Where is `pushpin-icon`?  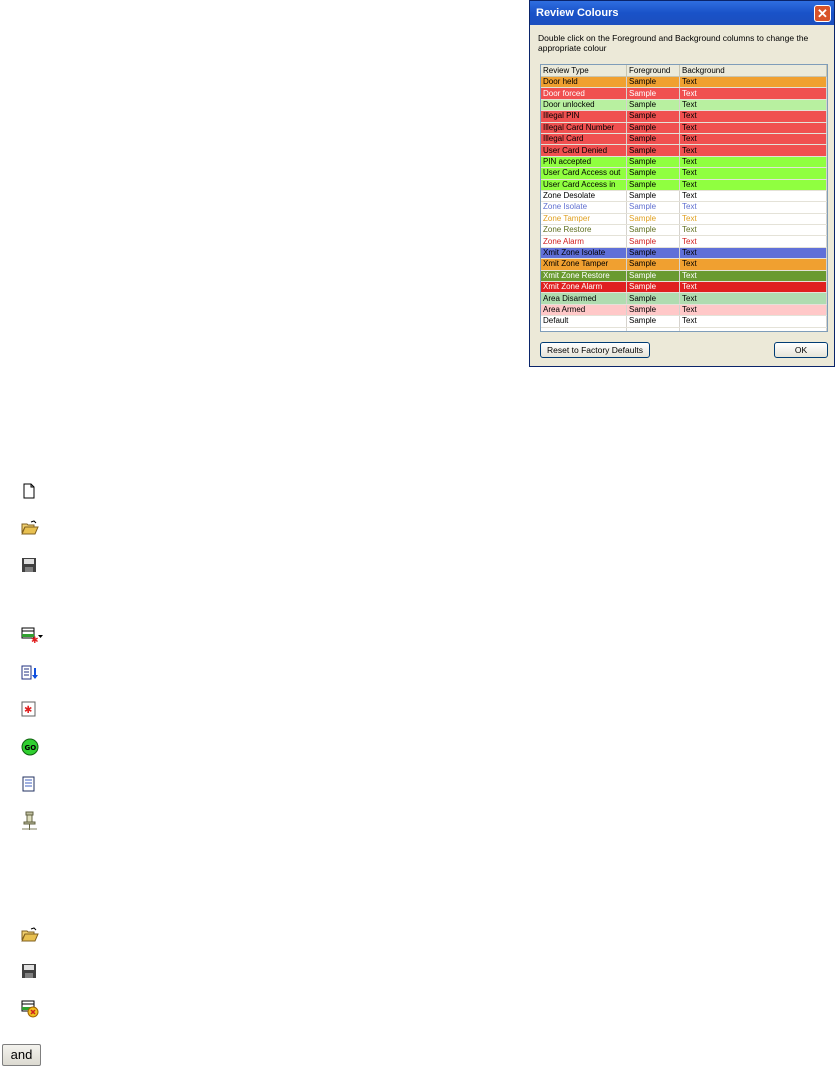 pushpin-icon is located at coordinates (30, 821).